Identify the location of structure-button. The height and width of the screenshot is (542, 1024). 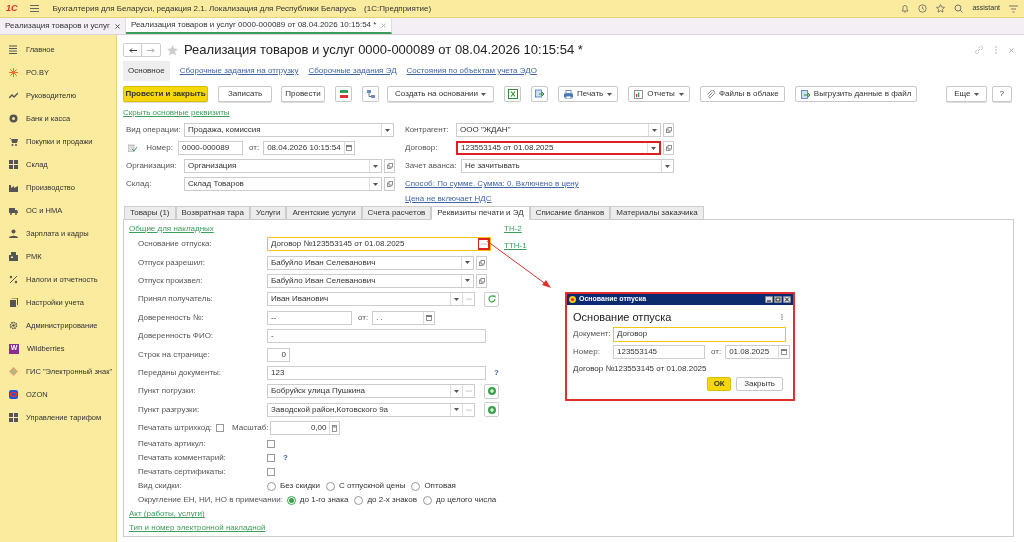
(370, 94).